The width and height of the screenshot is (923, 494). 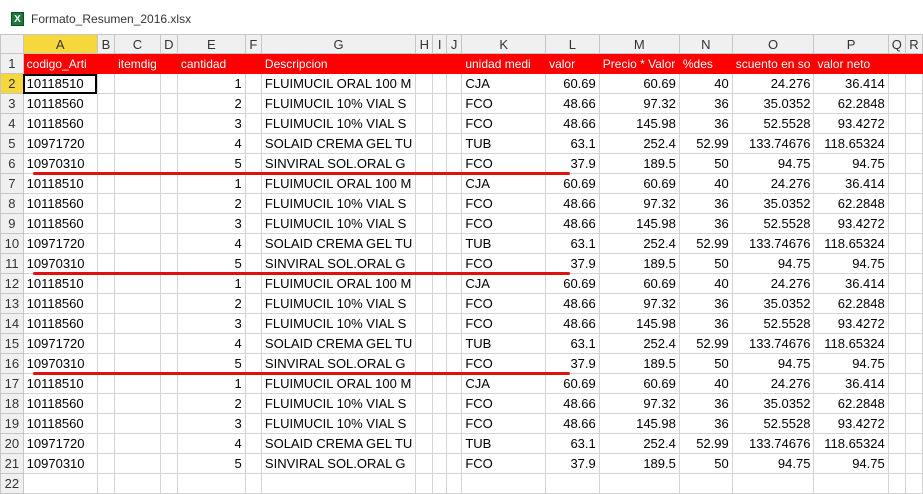 What do you see at coordinates (338, 123) in the screenshot?
I see `cell-g4: FLUIMUCIL 10% VIAL S` at bounding box center [338, 123].